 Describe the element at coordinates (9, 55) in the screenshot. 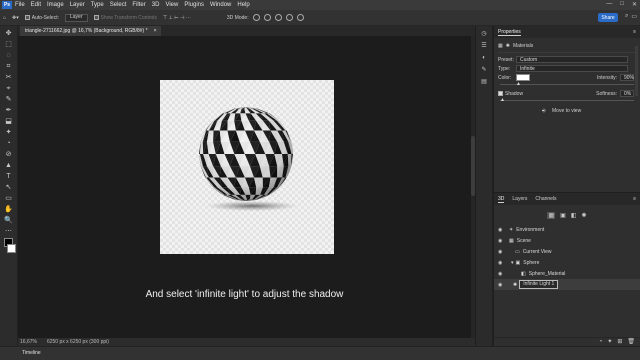

I see `lasso-tool-icon: ◌` at that location.